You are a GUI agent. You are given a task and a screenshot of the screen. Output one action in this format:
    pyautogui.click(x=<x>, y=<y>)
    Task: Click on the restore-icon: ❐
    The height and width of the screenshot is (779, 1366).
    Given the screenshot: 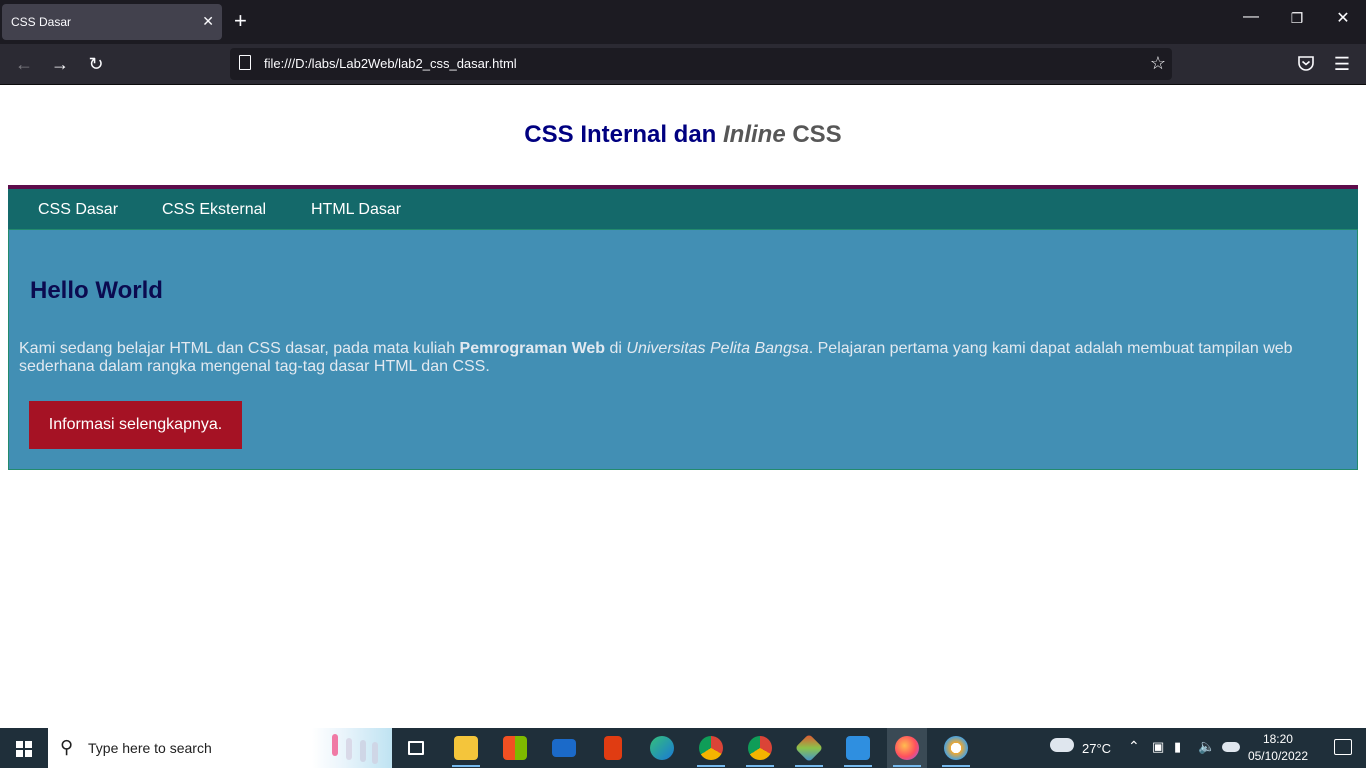 What is the action you would take?
    pyautogui.click(x=1297, y=18)
    